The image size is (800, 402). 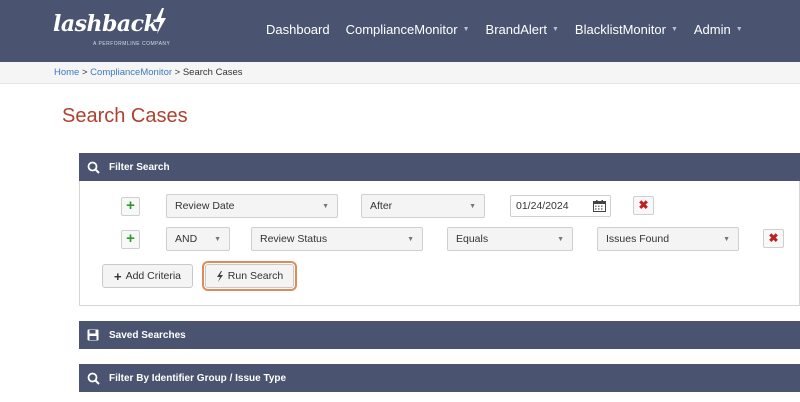 I want to click on nav-label: BlacklistMonitor, so click(x=620, y=29).